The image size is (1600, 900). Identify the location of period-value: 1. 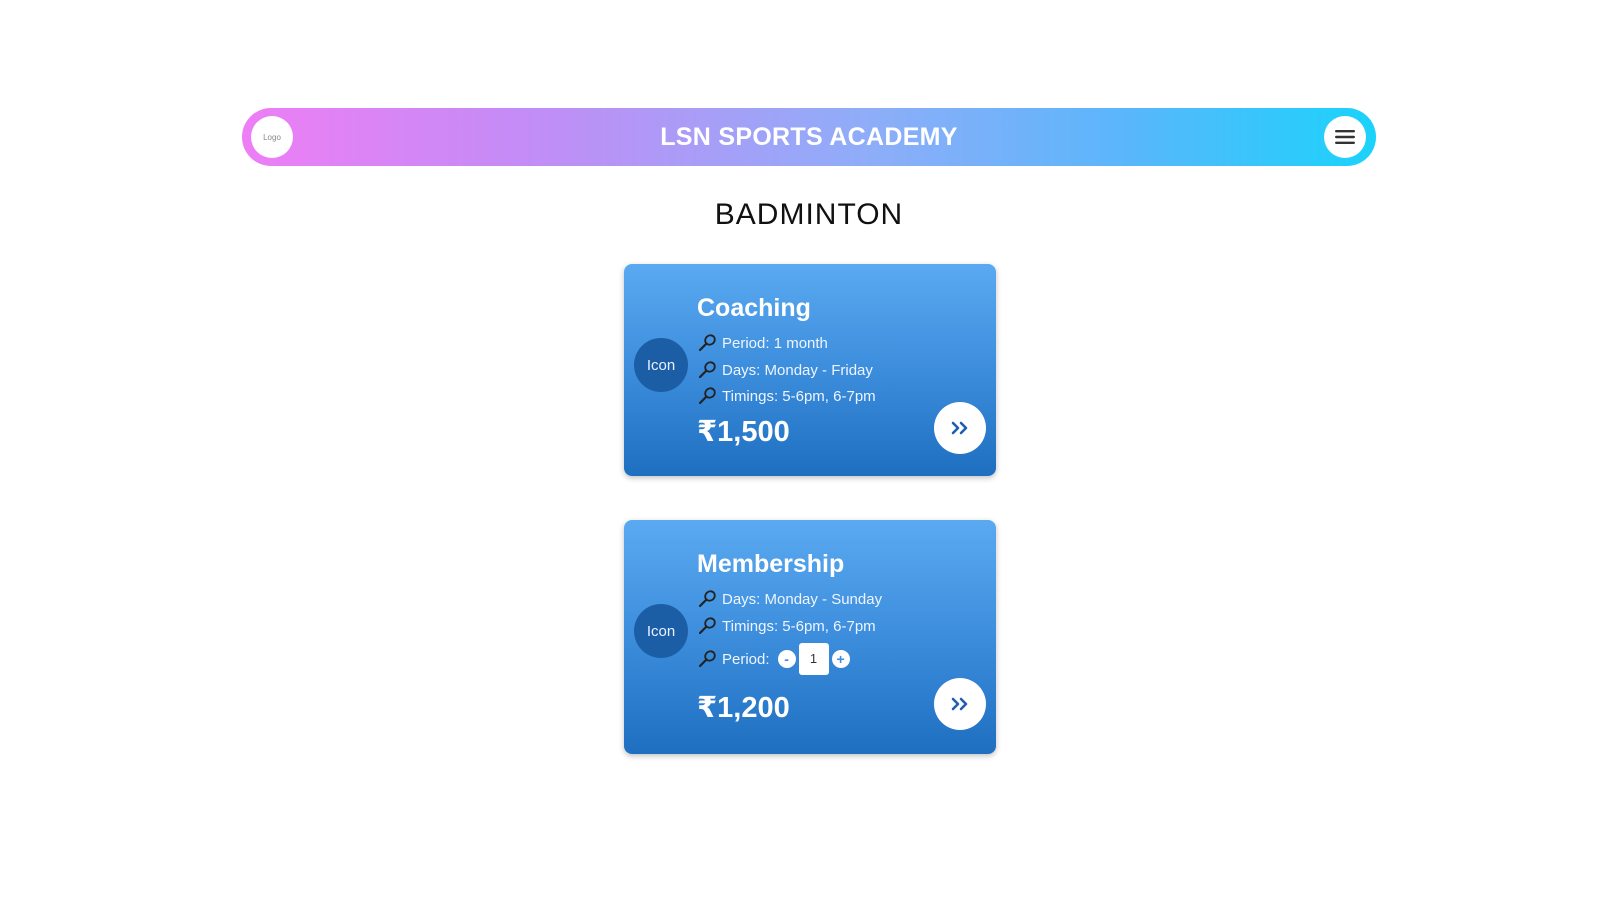
(813, 659).